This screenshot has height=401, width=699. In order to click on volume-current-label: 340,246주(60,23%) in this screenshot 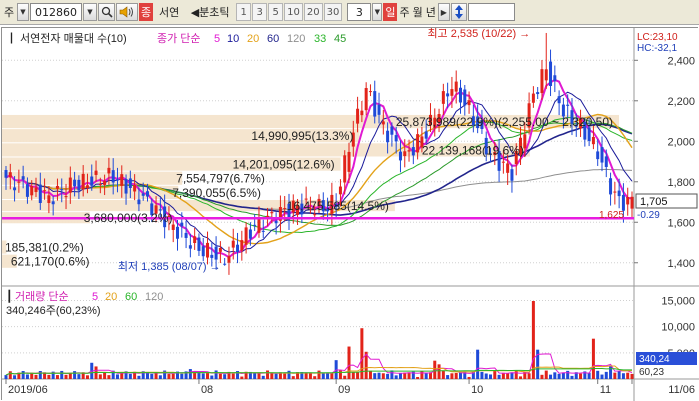, I will do `click(53, 311)`.